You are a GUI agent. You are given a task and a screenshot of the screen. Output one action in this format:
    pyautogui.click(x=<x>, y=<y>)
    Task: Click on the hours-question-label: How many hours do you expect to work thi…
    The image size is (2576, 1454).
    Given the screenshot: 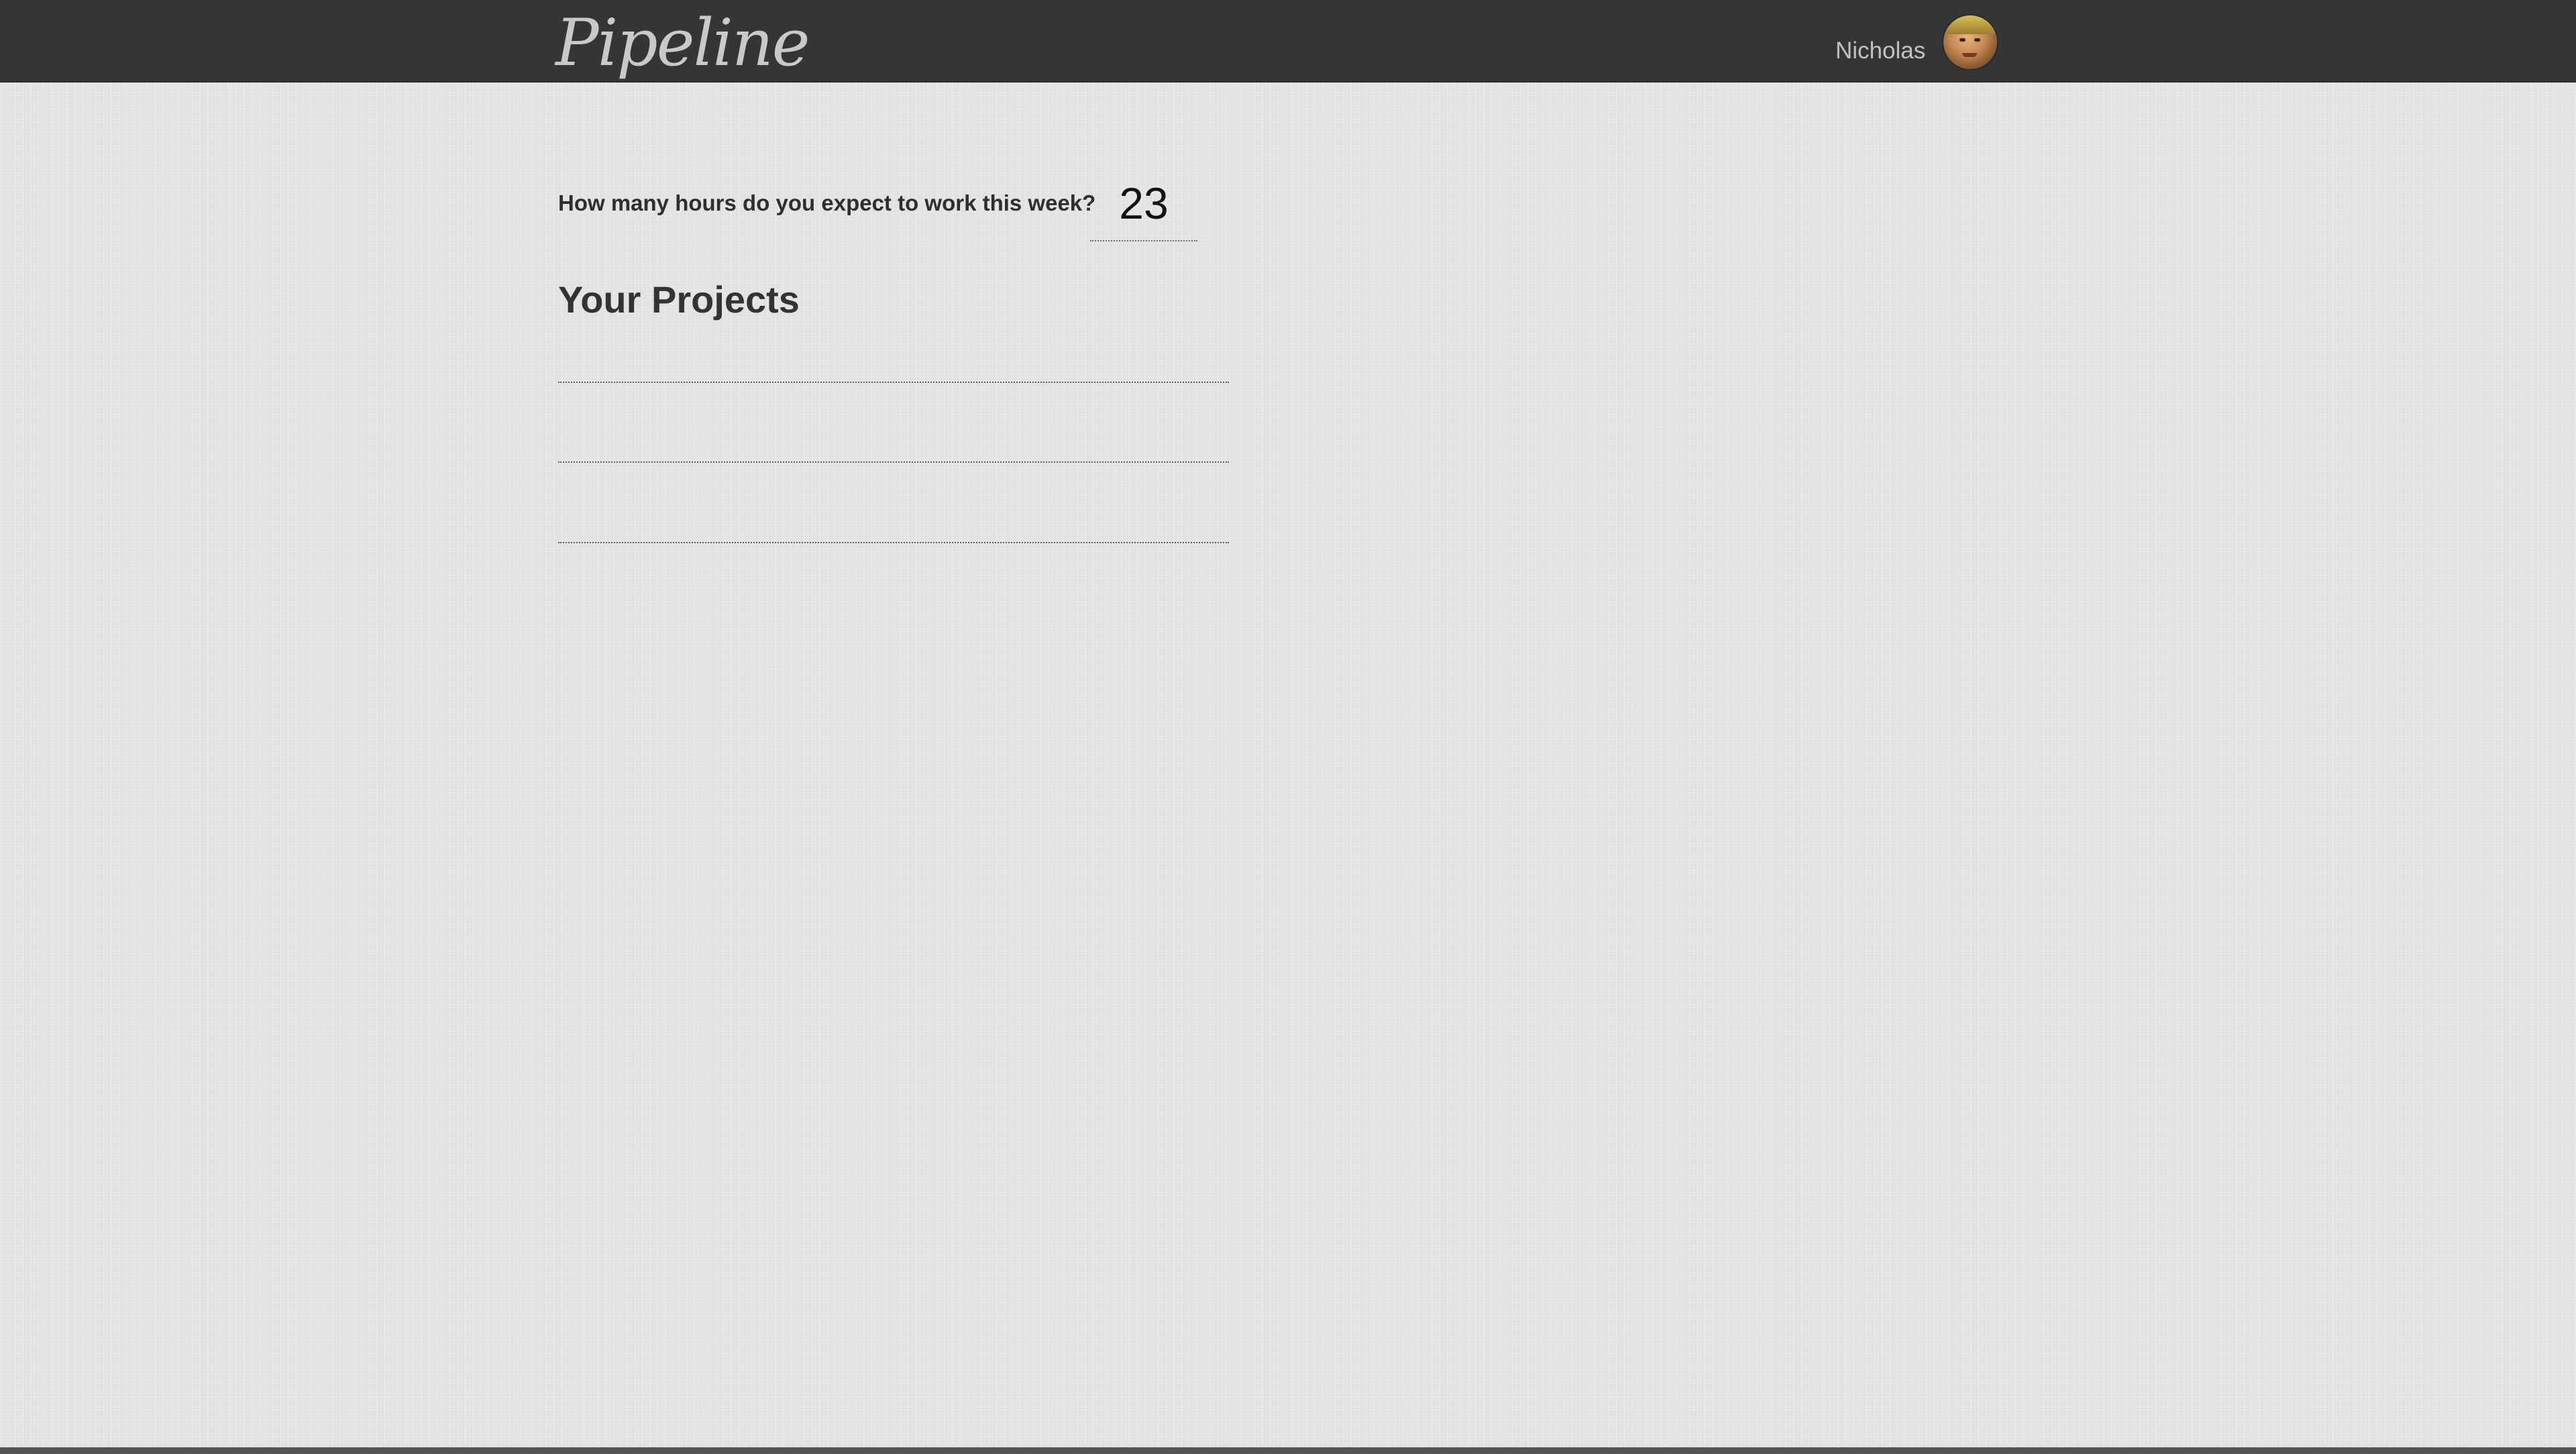 What is the action you would take?
    pyautogui.click(x=827, y=202)
    